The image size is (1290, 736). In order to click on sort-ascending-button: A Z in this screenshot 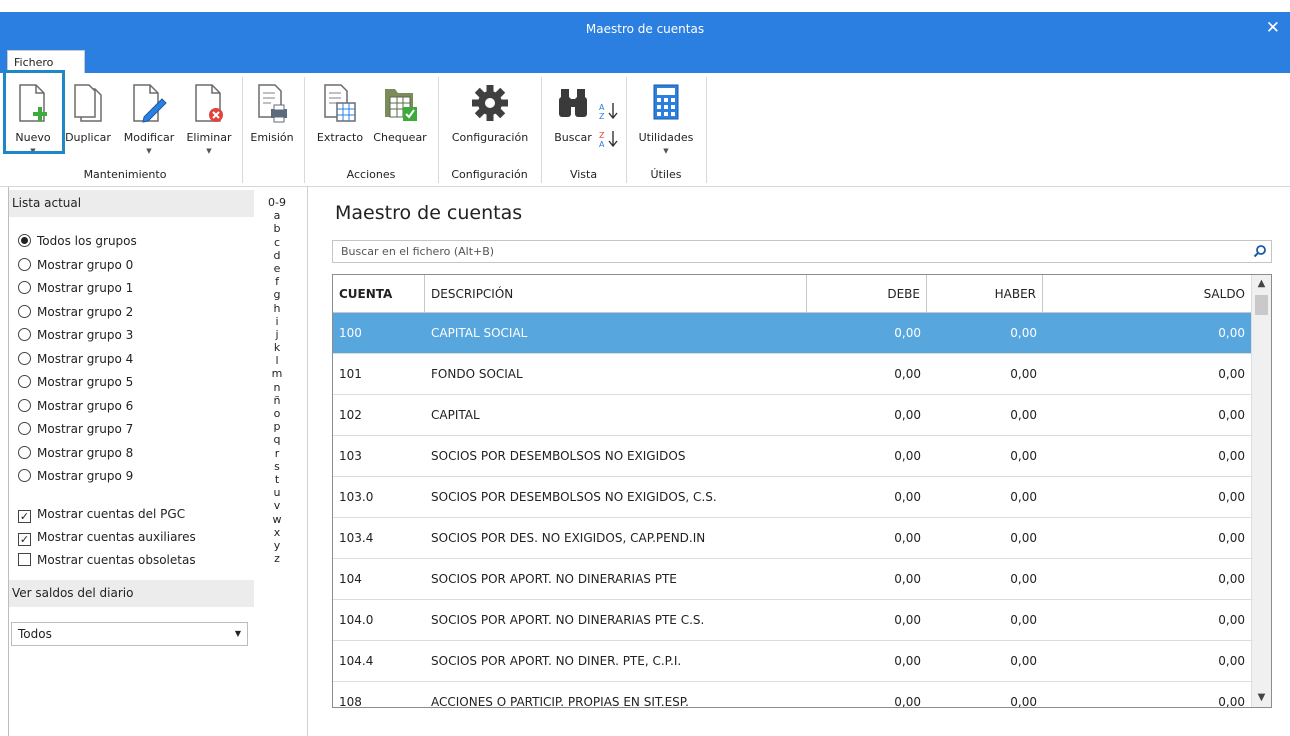, I will do `click(609, 111)`.